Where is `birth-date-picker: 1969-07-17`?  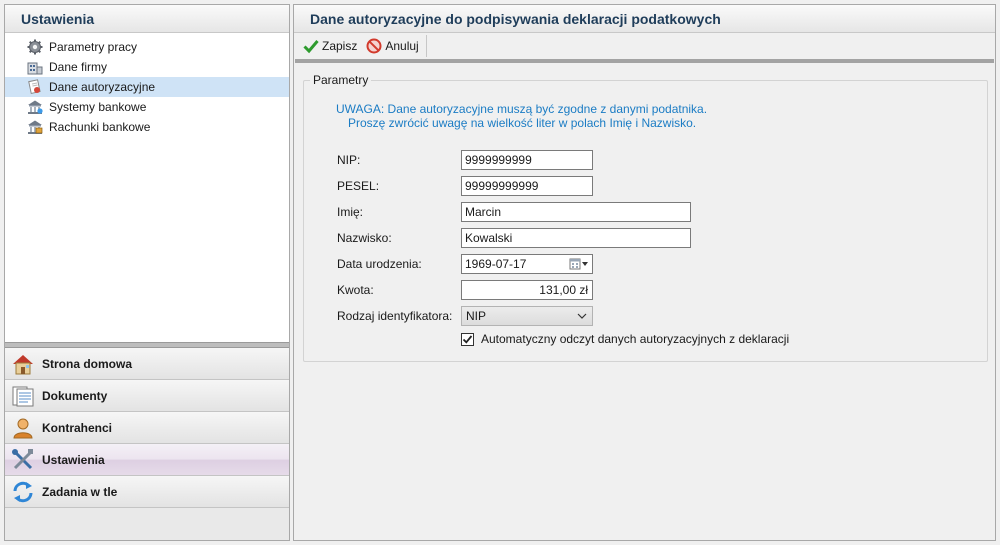 birth-date-picker: 1969-07-17 is located at coordinates (527, 264).